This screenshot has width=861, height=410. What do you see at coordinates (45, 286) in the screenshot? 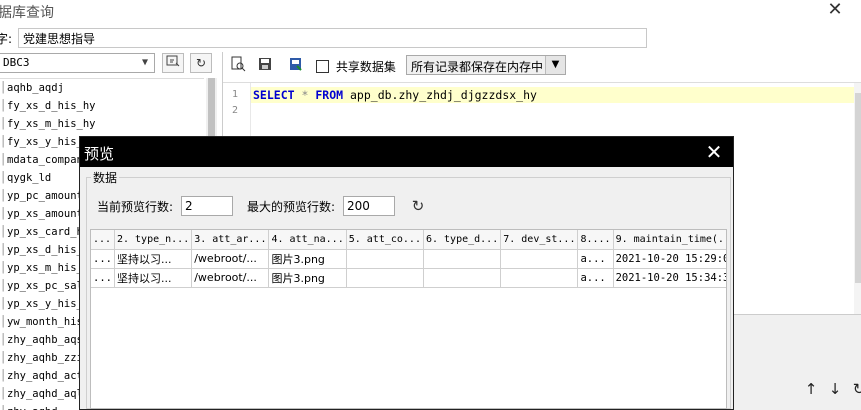
I see `table-name: yp_xs_pc_sal` at bounding box center [45, 286].